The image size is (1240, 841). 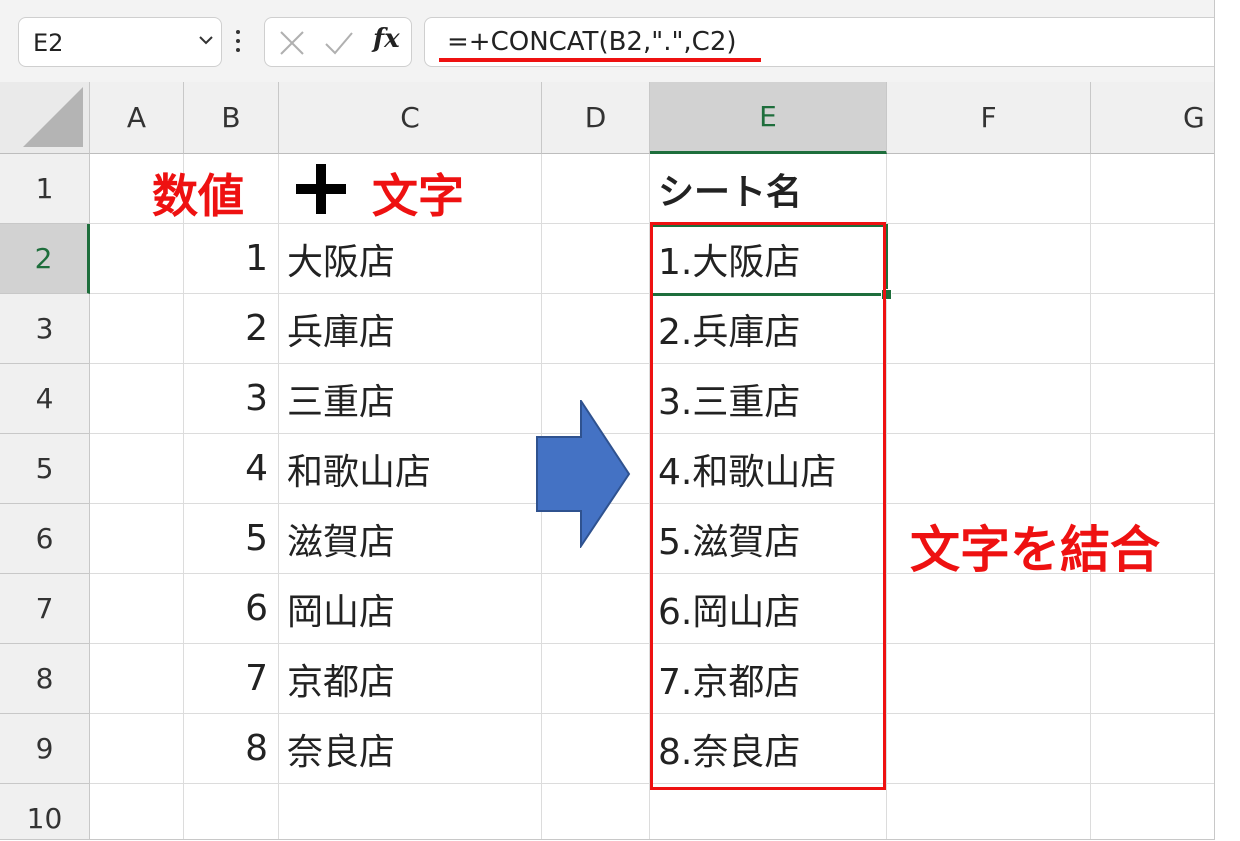 What do you see at coordinates (45, 259) in the screenshot?
I see `row-header-2: 2` at bounding box center [45, 259].